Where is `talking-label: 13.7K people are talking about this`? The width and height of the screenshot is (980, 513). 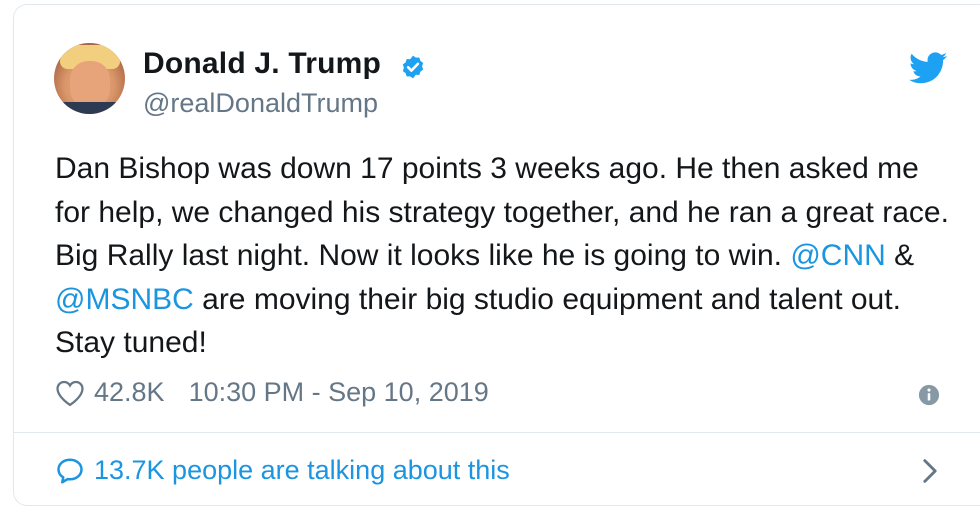 talking-label: 13.7K people are talking about this is located at coordinates (302, 470).